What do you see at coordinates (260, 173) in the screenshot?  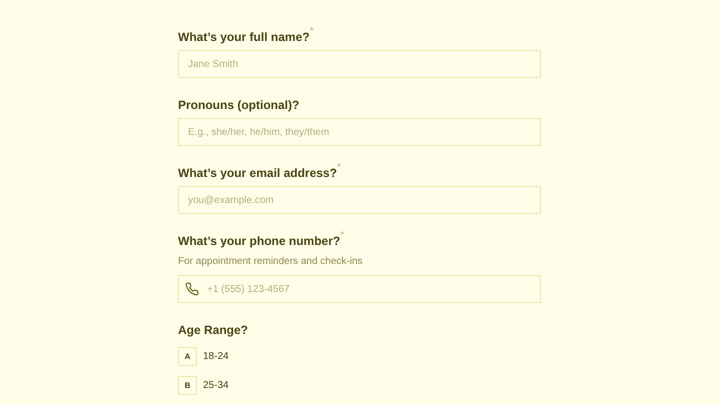 I see `question-label: What’s your email address?$^{*}$` at bounding box center [260, 173].